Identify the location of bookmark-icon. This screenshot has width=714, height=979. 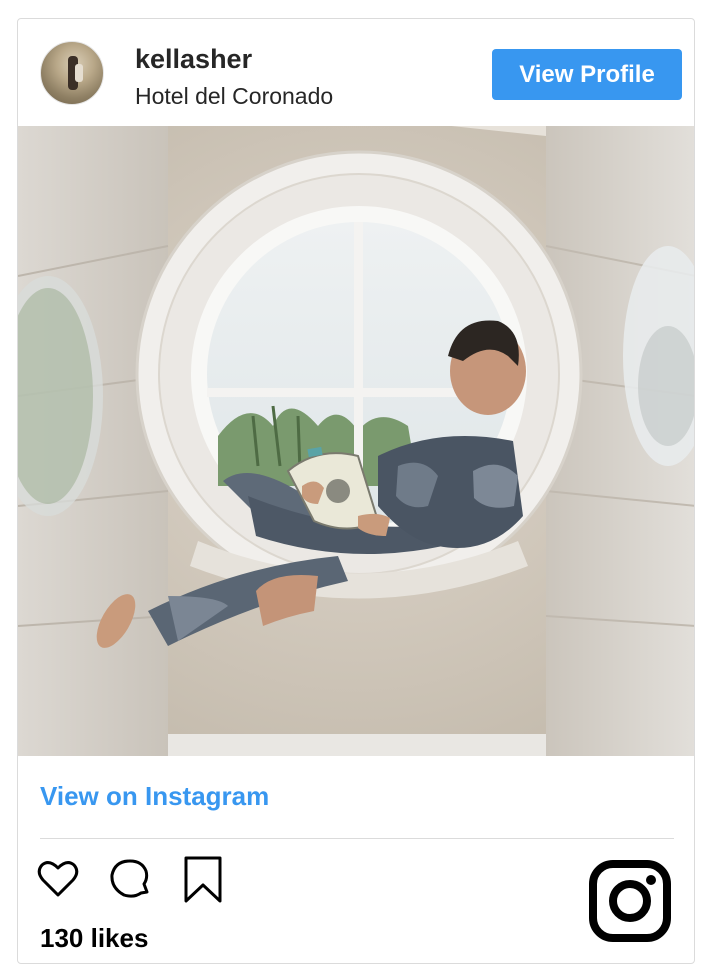
(203, 880).